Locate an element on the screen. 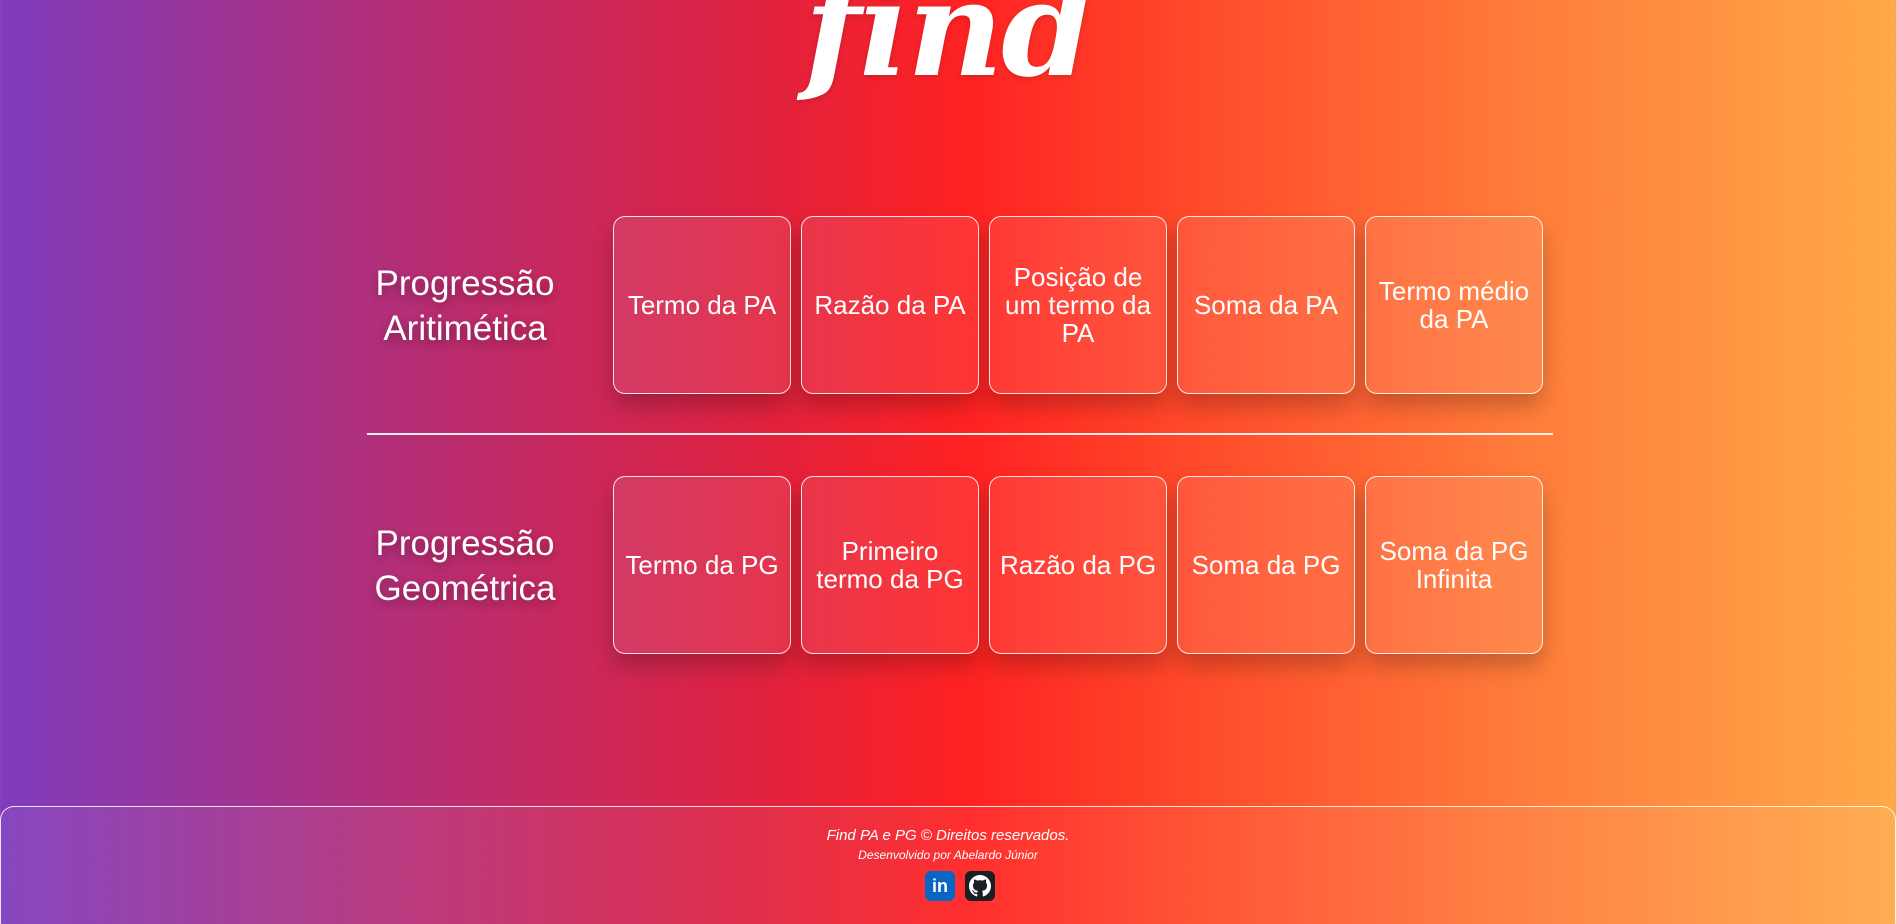  github-icon-glyph is located at coordinates (980, 886).